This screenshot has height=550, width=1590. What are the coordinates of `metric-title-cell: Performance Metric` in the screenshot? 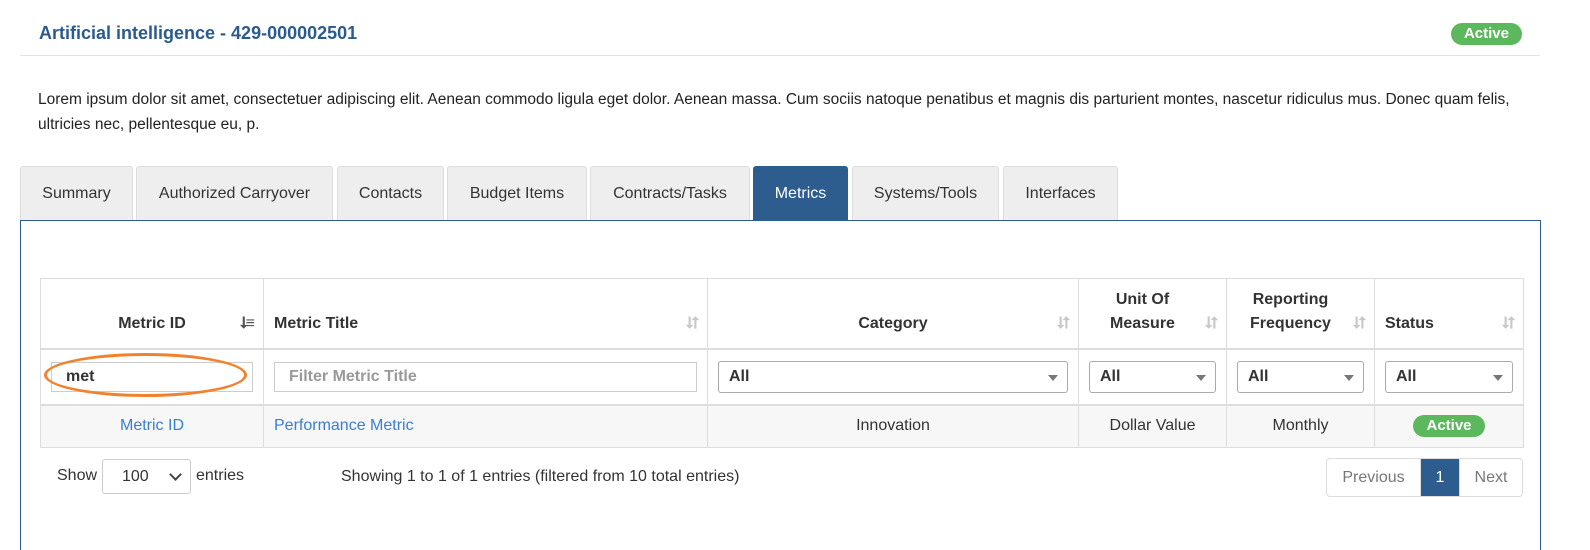 It's located at (485, 426).